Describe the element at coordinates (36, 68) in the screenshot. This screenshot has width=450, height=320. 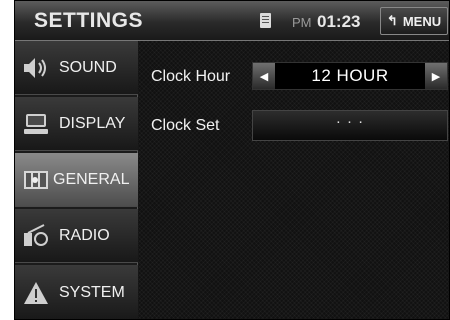
I see `speaker-icon` at that location.